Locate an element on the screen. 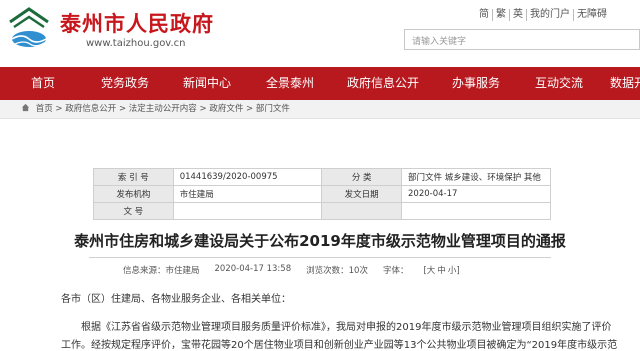 This screenshot has width=640, height=351. info-time: 2020-04-17 13:58 is located at coordinates (253, 269).